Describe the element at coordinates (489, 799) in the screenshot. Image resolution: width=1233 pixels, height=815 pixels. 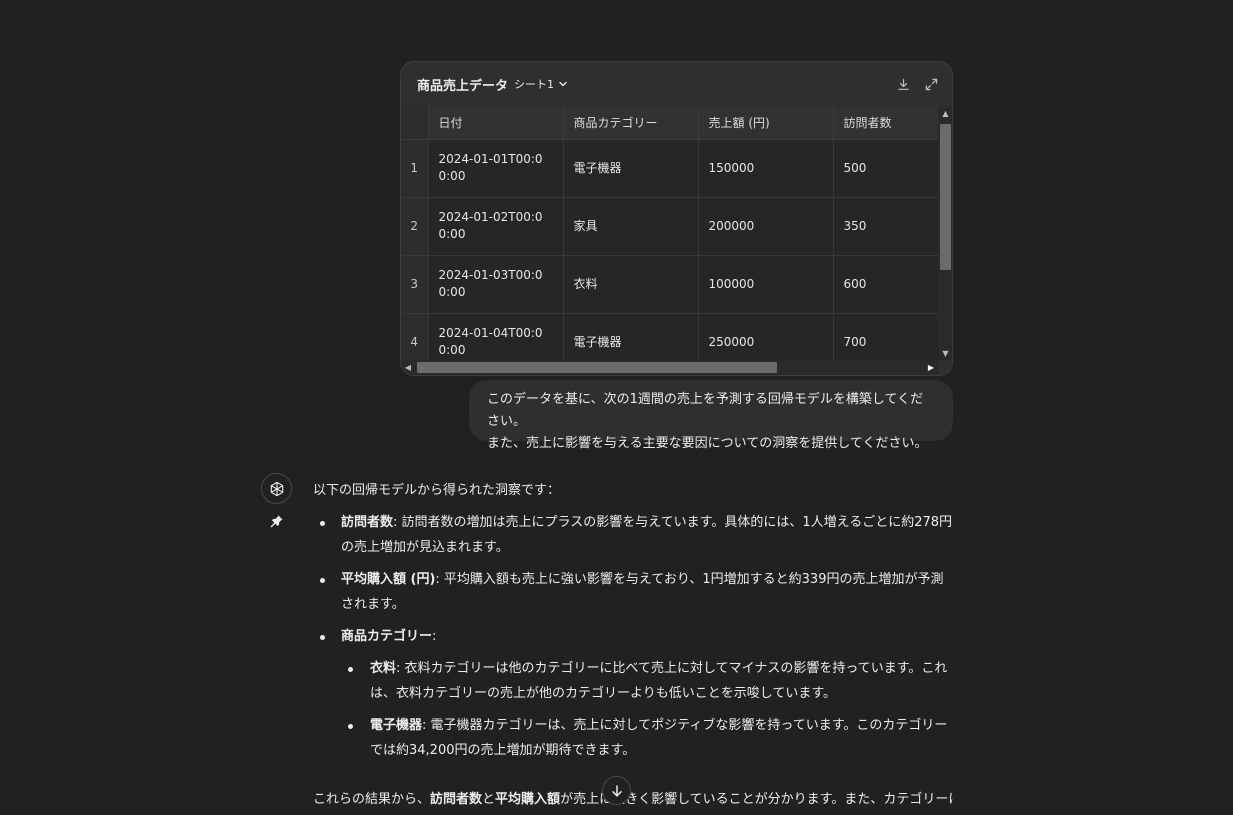
I see `conclusion-text: と` at that location.